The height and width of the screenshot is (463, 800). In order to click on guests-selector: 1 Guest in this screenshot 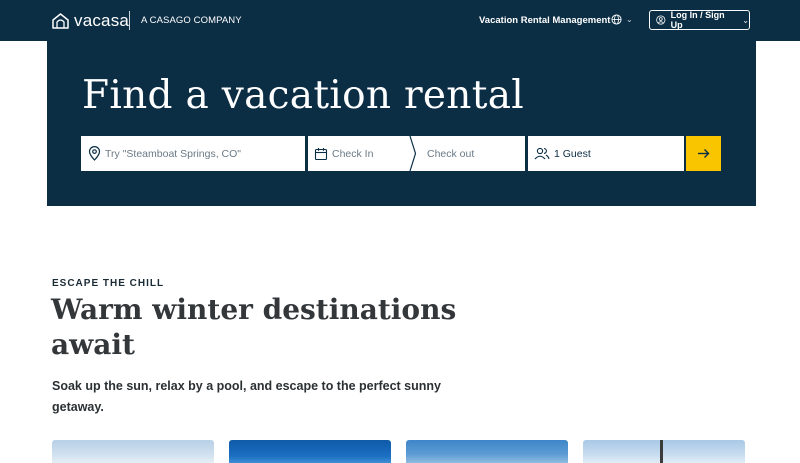, I will do `click(606, 153)`.